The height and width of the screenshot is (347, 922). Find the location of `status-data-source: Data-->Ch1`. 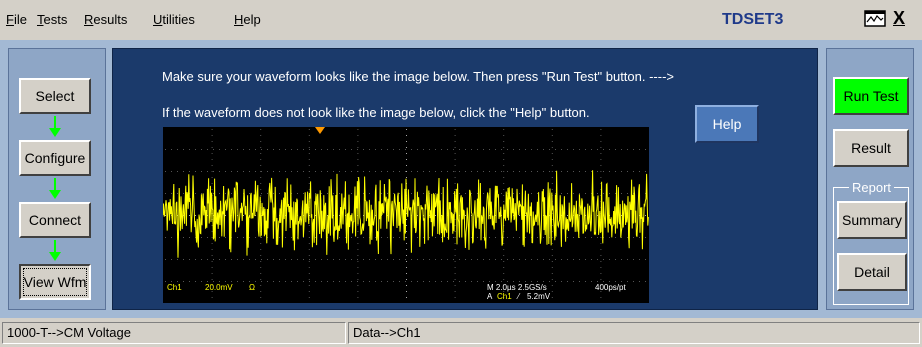

status-data-source: Data-->Ch1 is located at coordinates (634, 333).